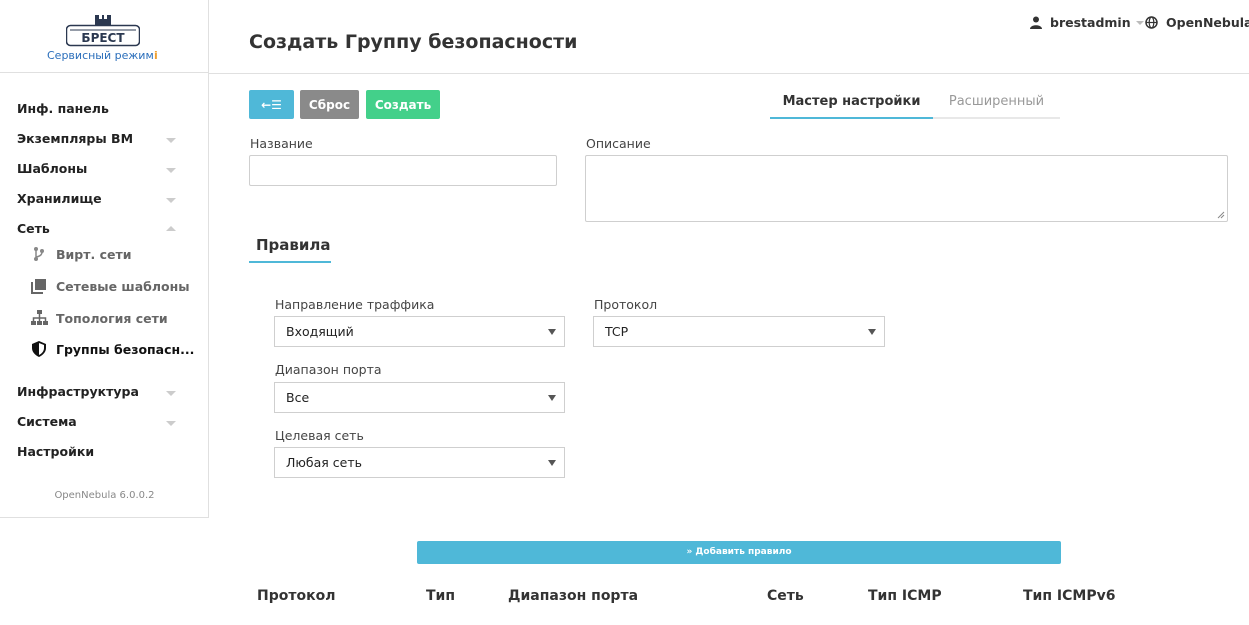 Image resolution: width=1249 pixels, height=625 pixels. Describe the element at coordinates (296, 596) in the screenshot. I see `column-header-protocol: Протокол` at that location.